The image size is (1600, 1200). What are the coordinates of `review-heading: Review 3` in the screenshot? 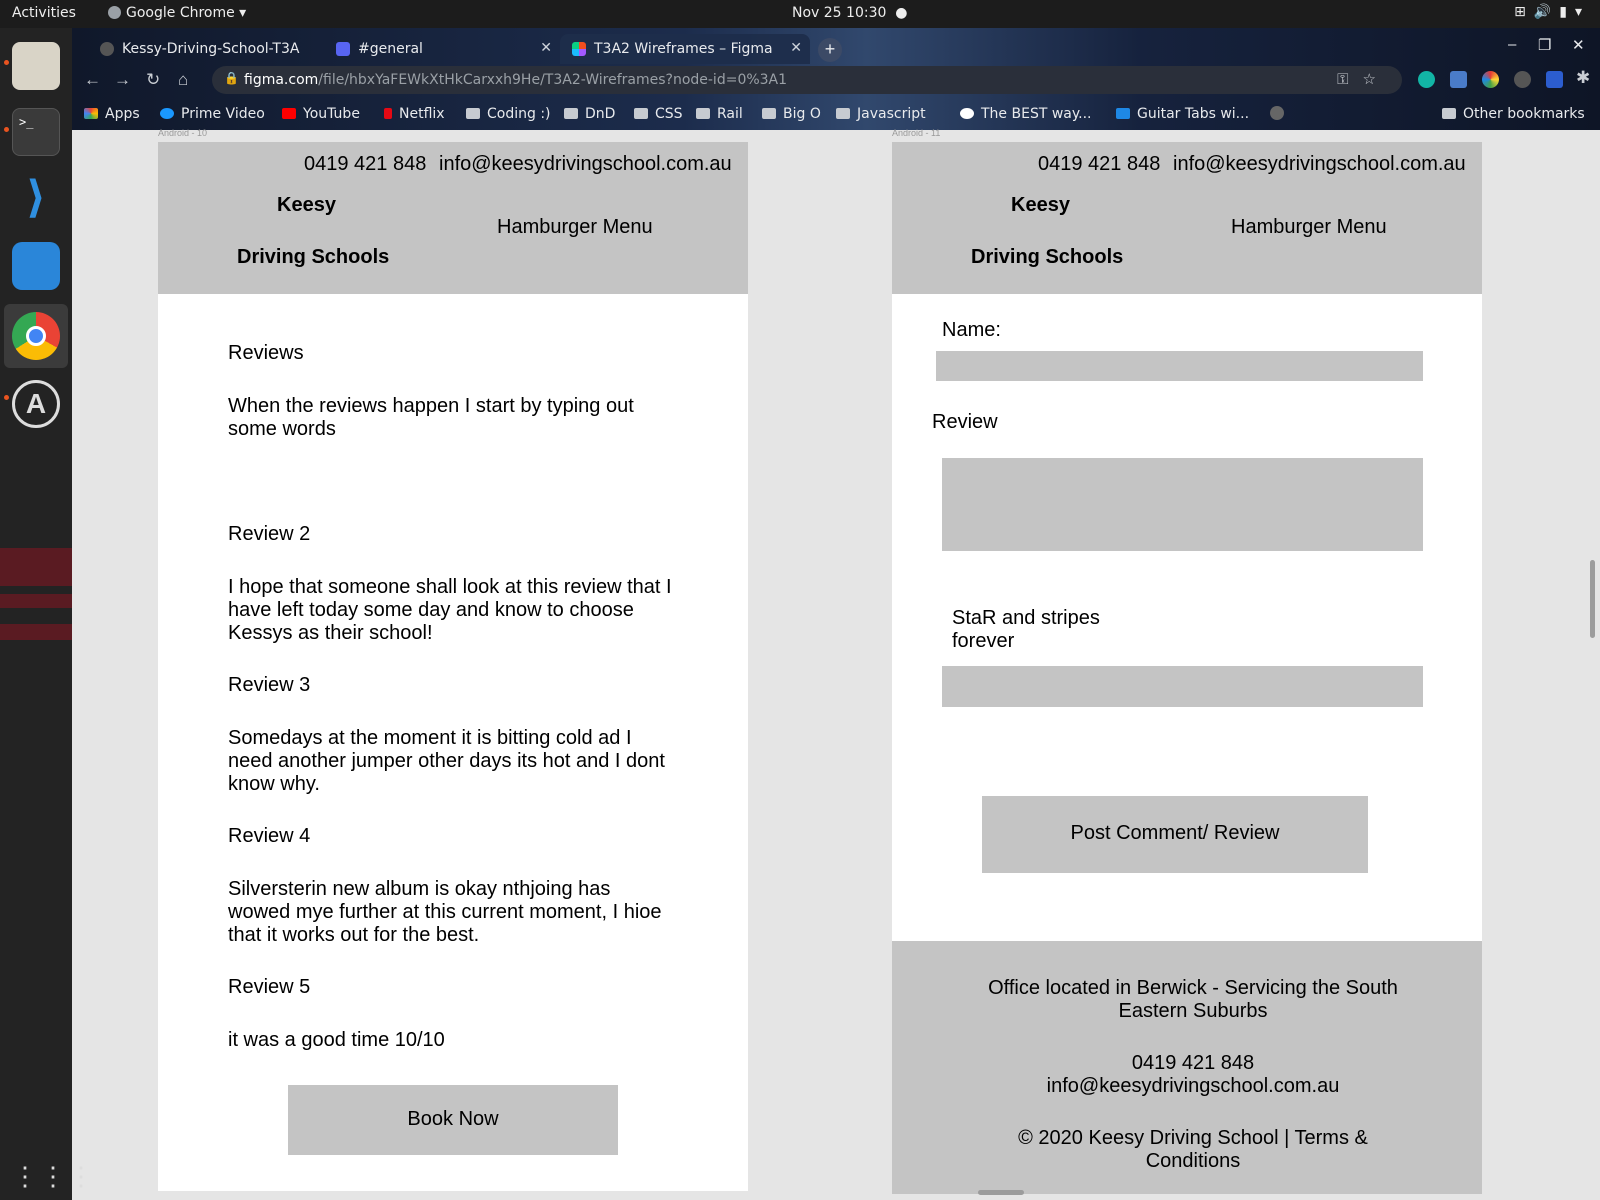 It's located at (269, 685).